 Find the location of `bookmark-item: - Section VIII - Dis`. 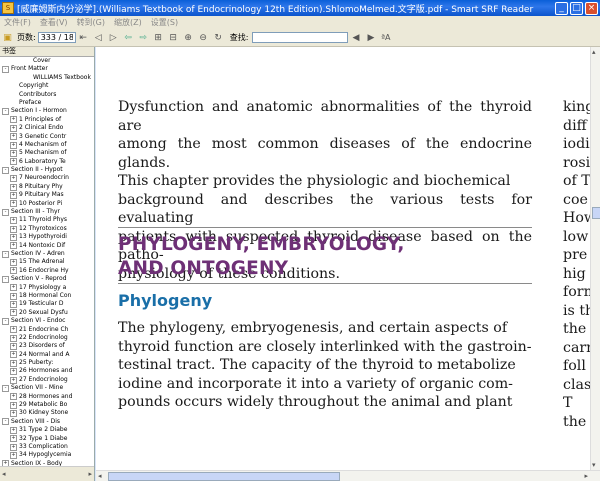

bookmark-item: - Section VIII - Dis is located at coordinates (47, 422).